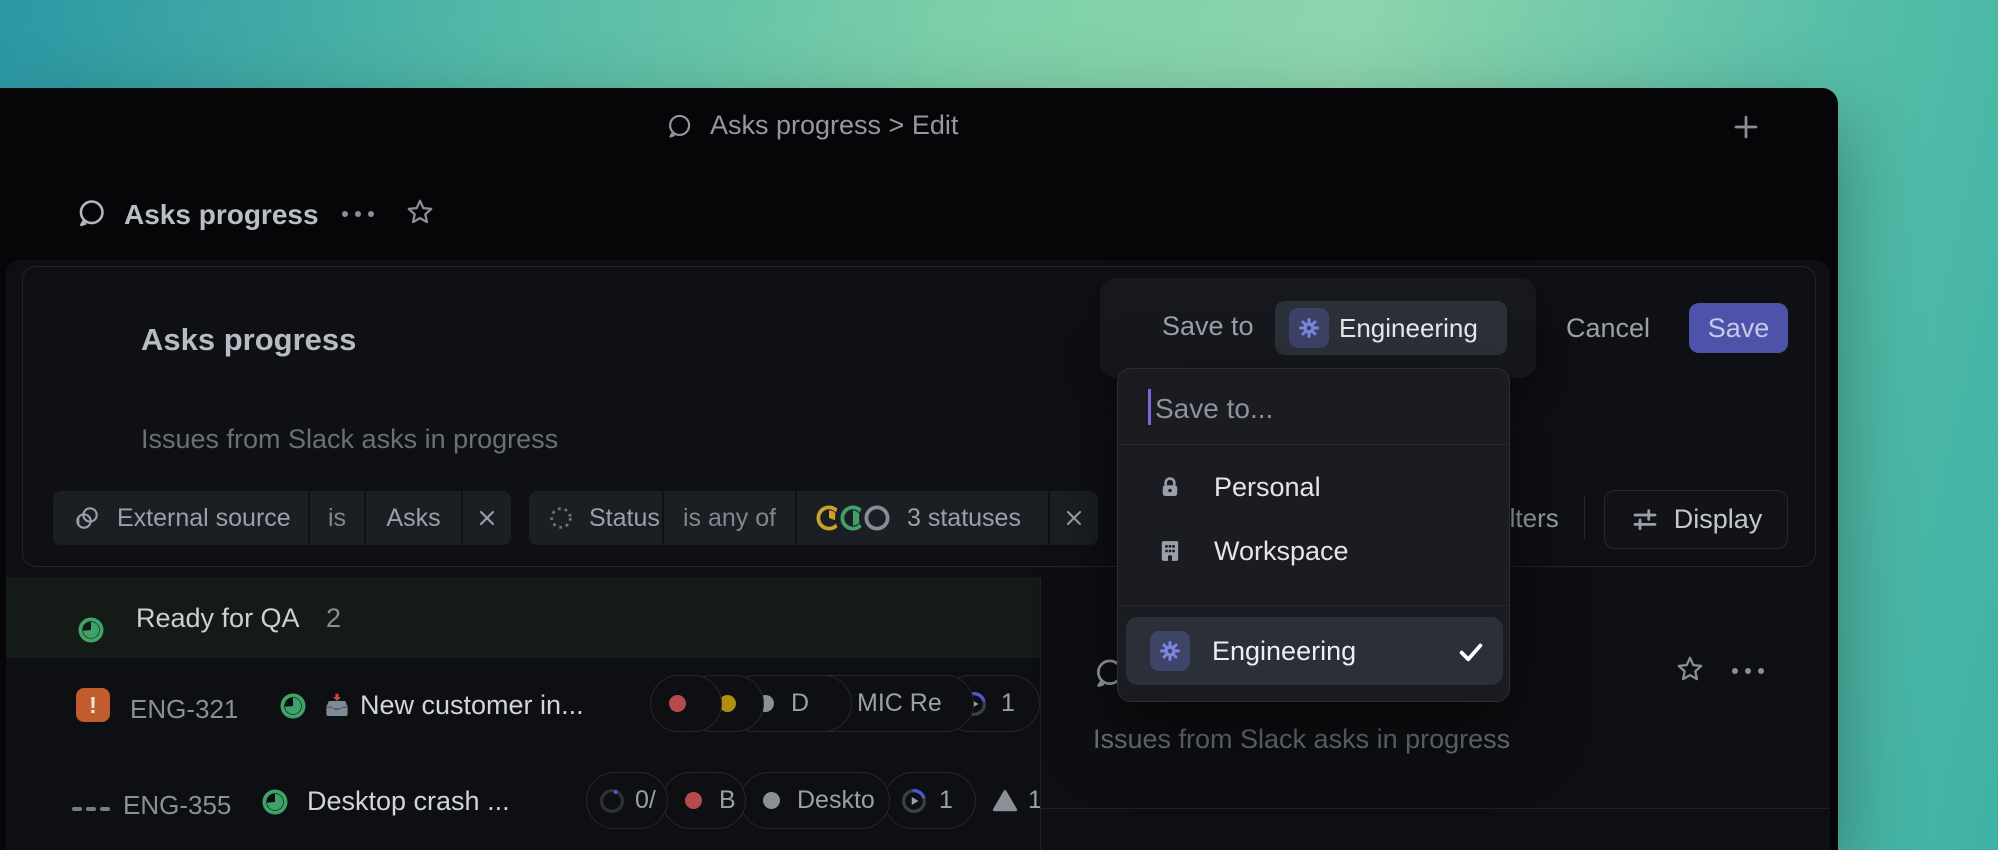 Image resolution: width=1998 pixels, height=850 pixels. What do you see at coordinates (1034, 800) in the screenshot?
I see `blocked-count: 1` at bounding box center [1034, 800].